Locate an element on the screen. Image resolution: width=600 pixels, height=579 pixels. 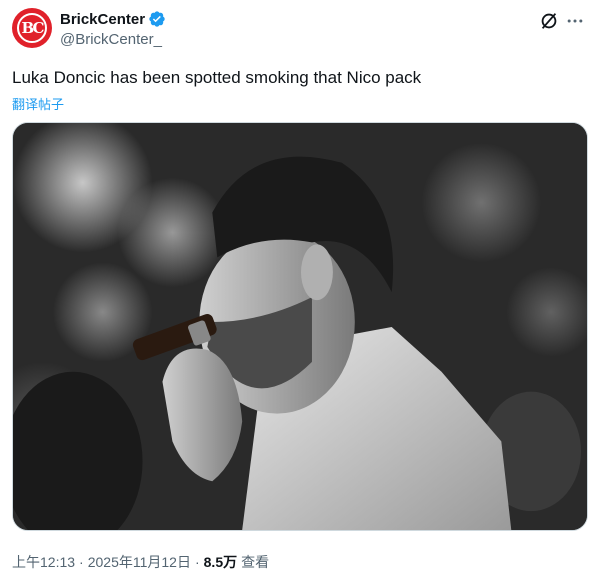
author-avatar: BC is located at coordinates (32, 28).